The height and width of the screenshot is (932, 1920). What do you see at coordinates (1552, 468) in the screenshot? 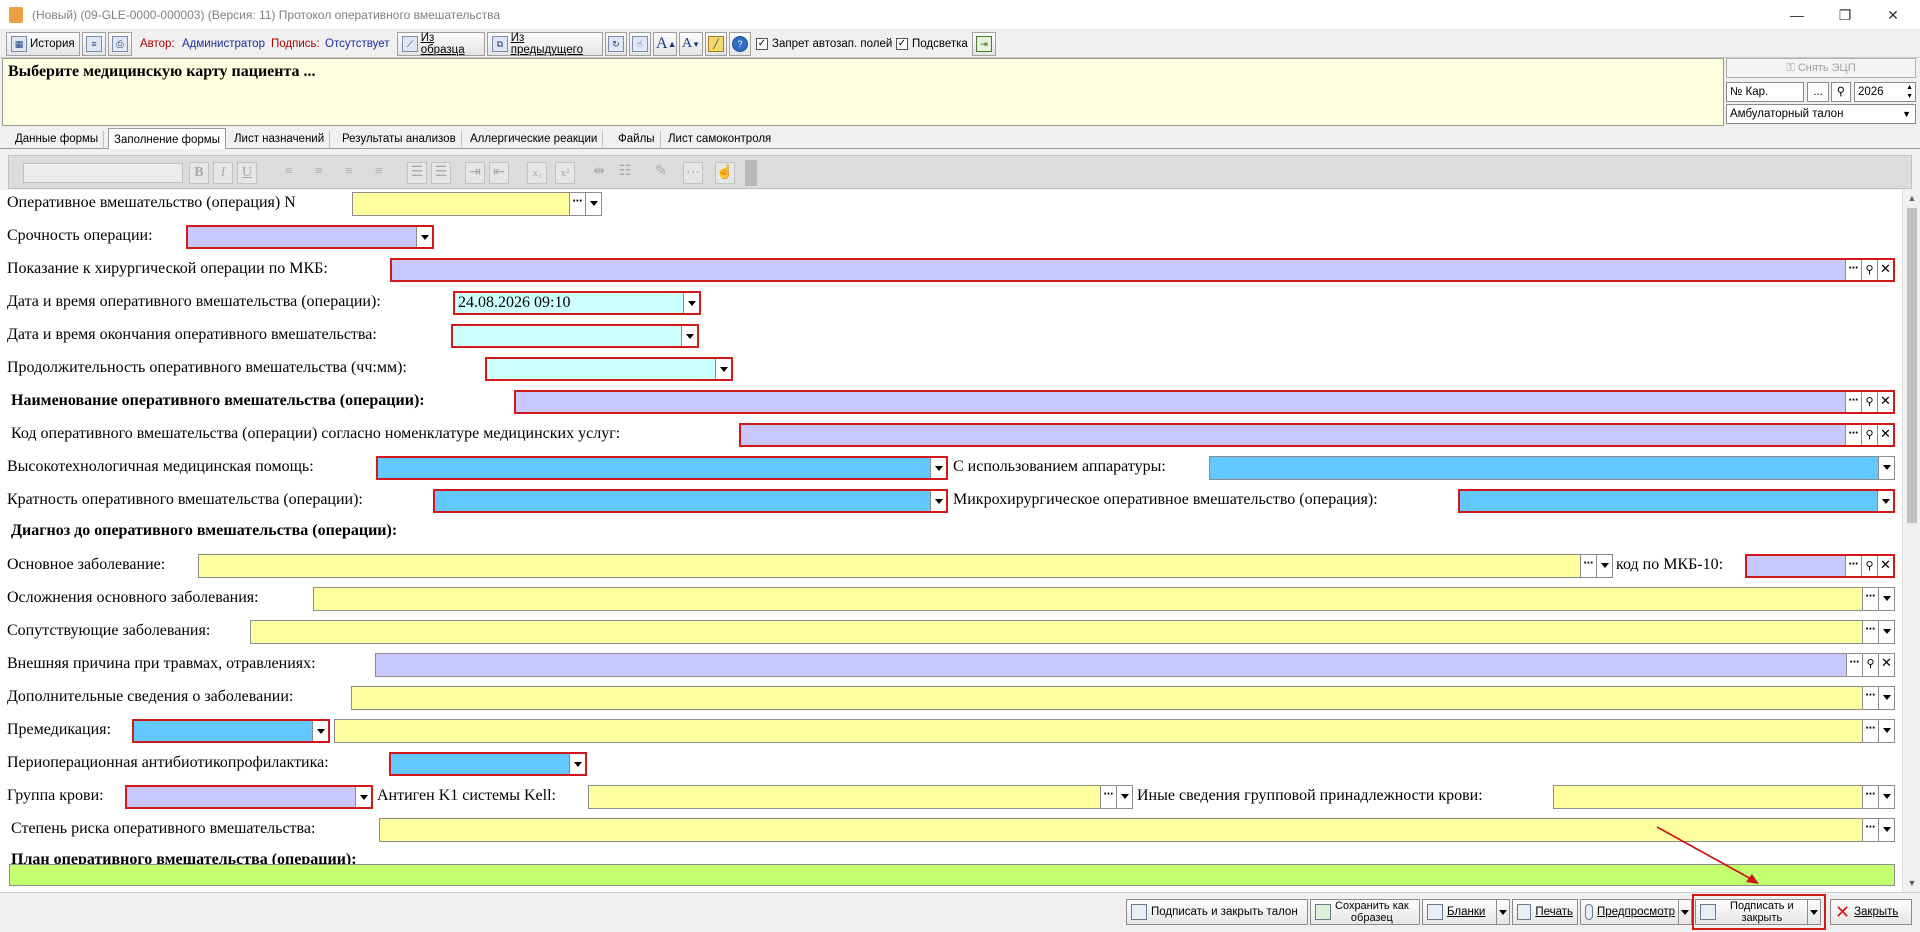
I see `equipment-select` at bounding box center [1552, 468].